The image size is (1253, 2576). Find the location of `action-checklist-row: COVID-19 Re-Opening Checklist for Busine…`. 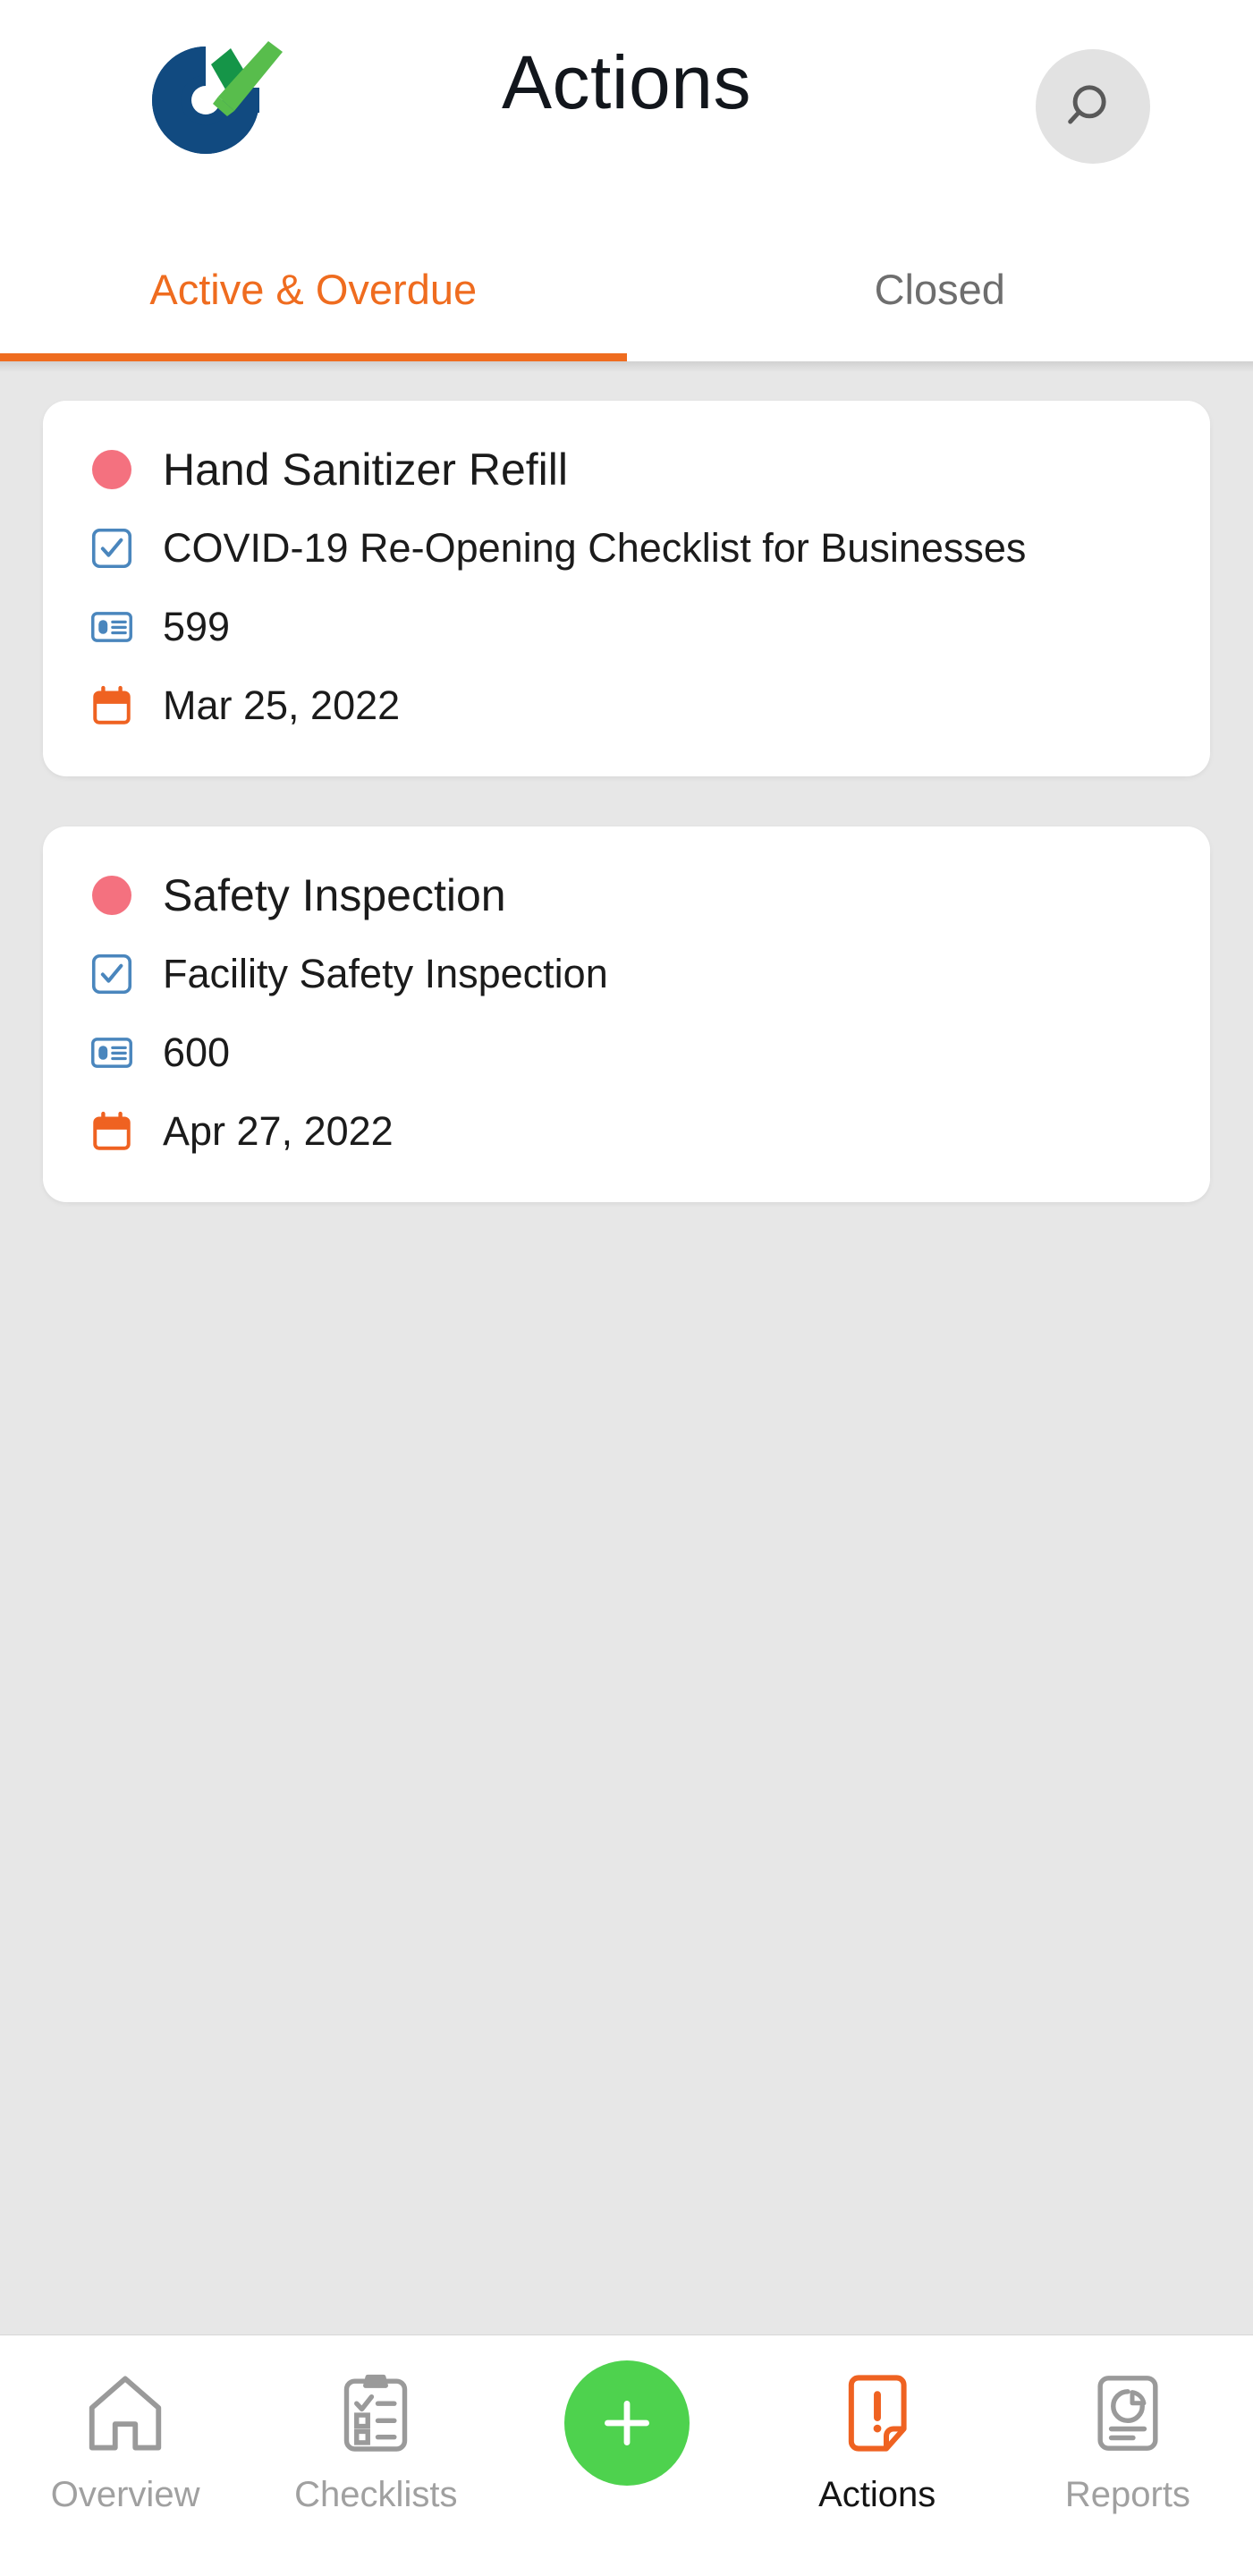

action-checklist-row: COVID-19 Re-Opening Checklist for Busine… is located at coordinates (626, 548).